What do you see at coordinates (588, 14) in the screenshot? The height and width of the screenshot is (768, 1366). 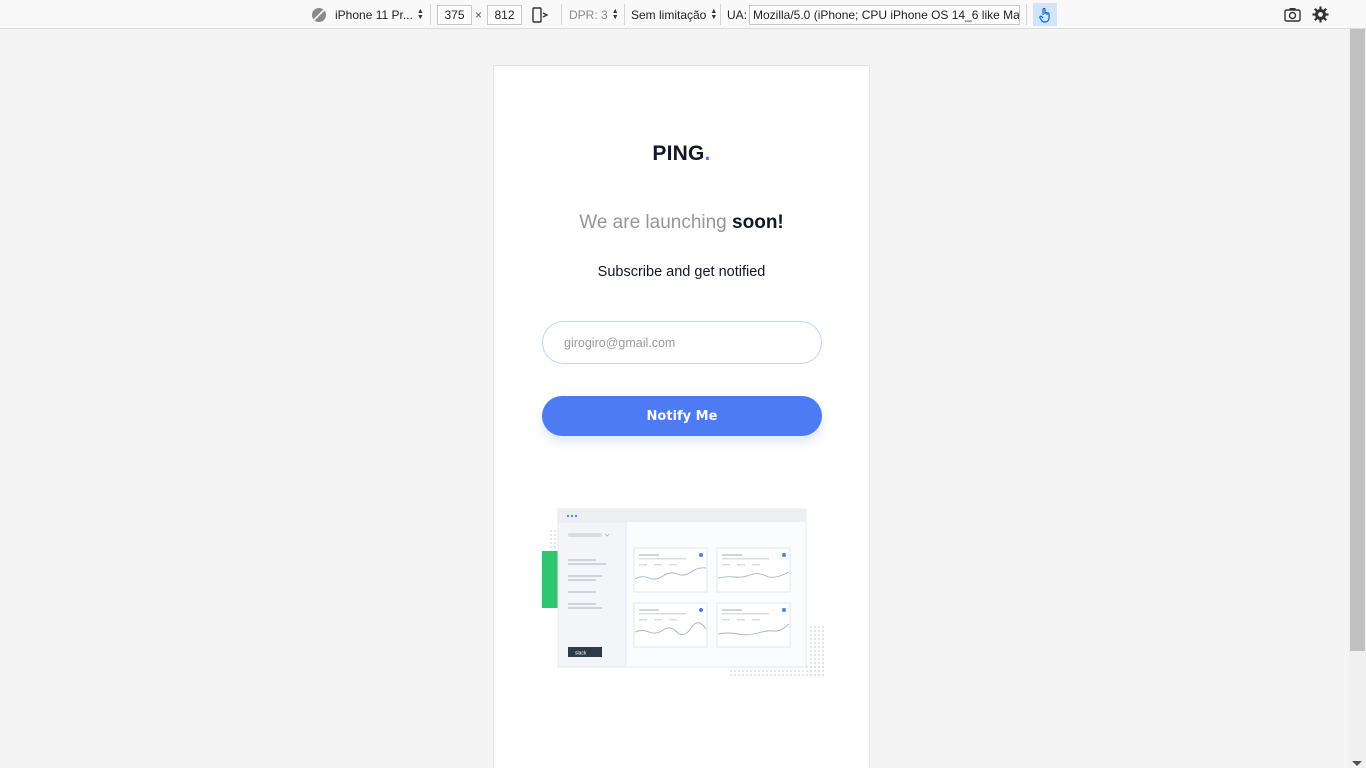 I see `dpr-label: DPR: 3` at bounding box center [588, 14].